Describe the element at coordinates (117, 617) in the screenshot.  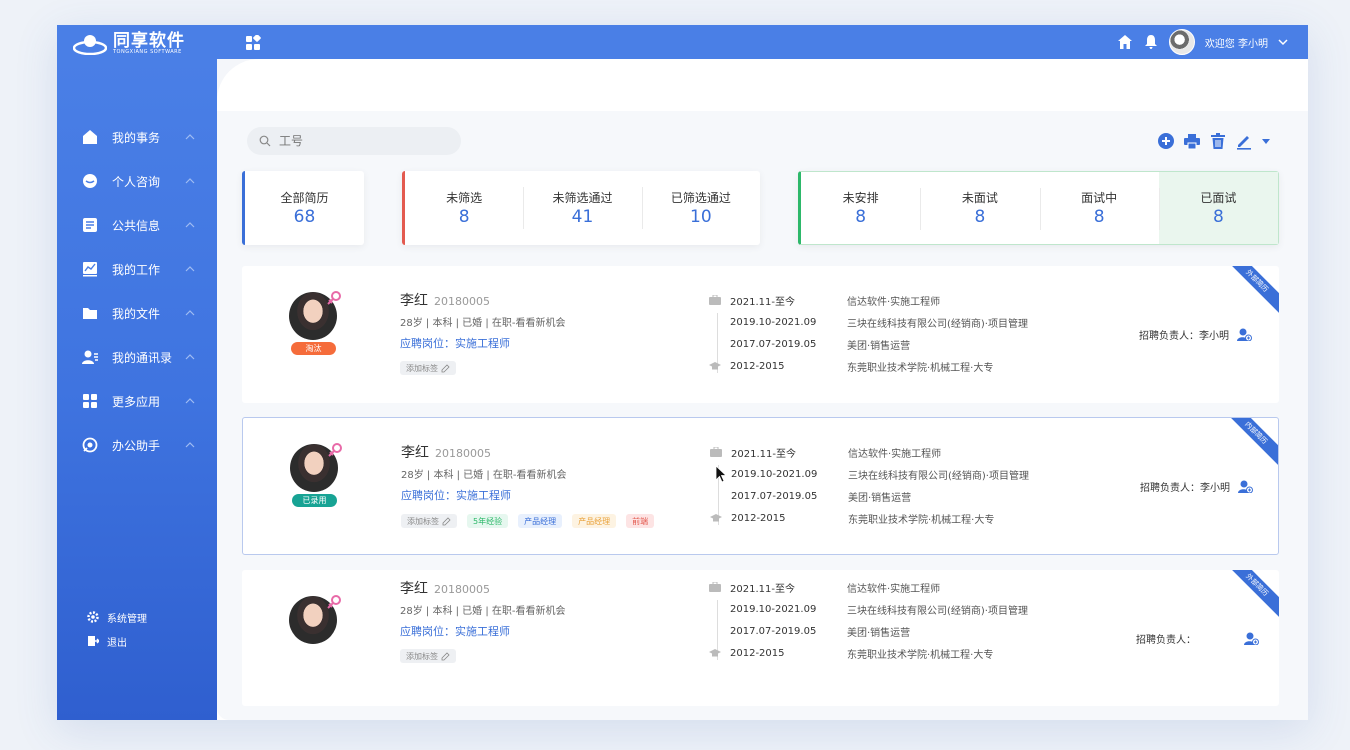
I see `system-settings-link: 系统管理` at that location.